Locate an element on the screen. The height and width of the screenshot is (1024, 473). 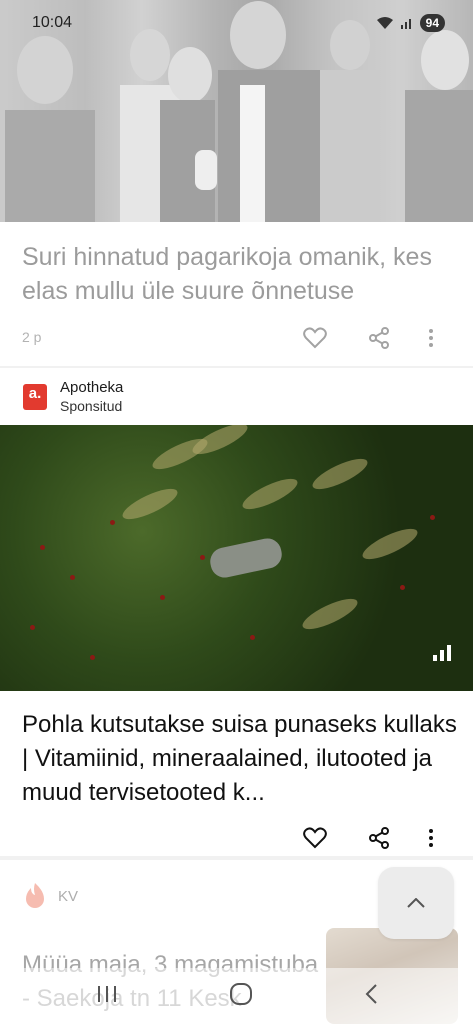
scroll-to-top-button is located at coordinates (416, 903).